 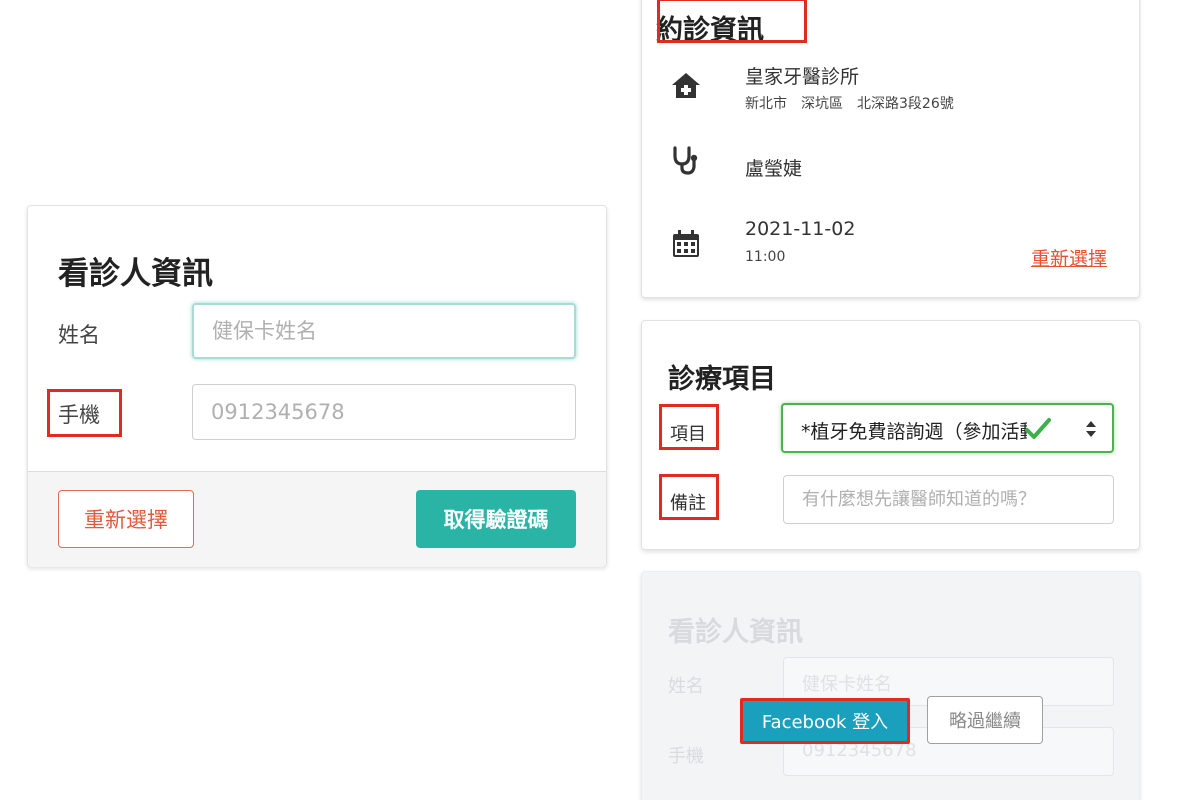 I want to click on patient-info-title: 看診人資訊, so click(x=135, y=274).